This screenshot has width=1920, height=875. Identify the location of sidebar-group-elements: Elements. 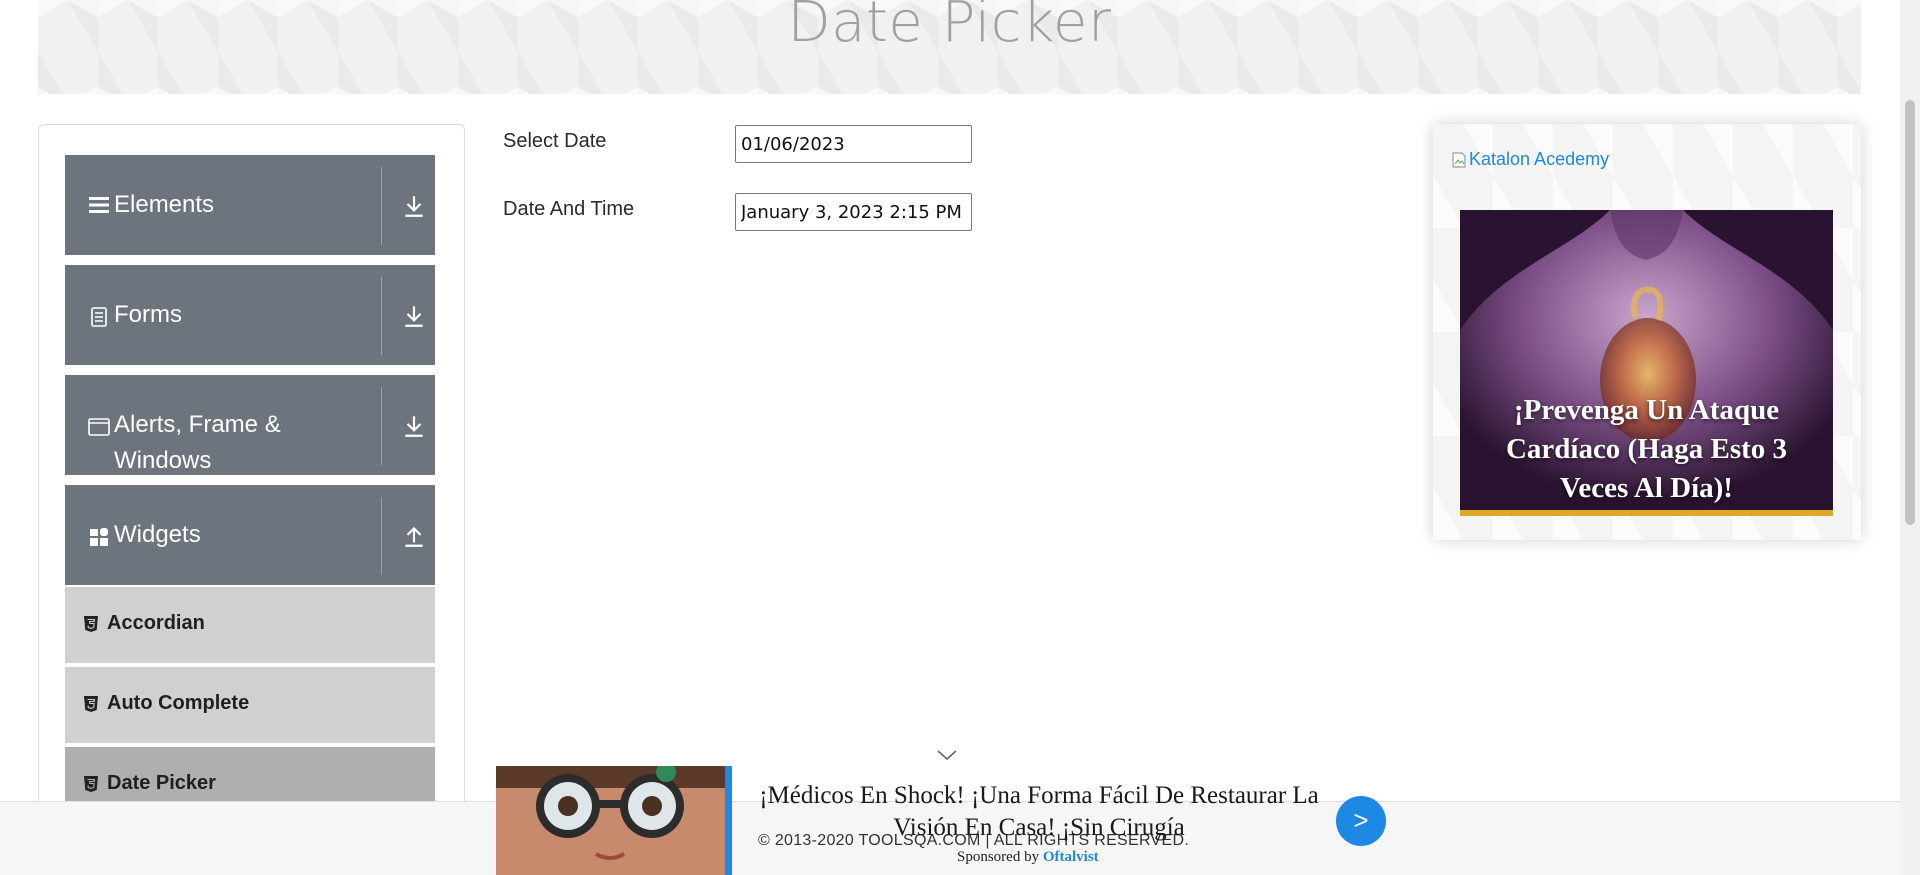
(250, 205).